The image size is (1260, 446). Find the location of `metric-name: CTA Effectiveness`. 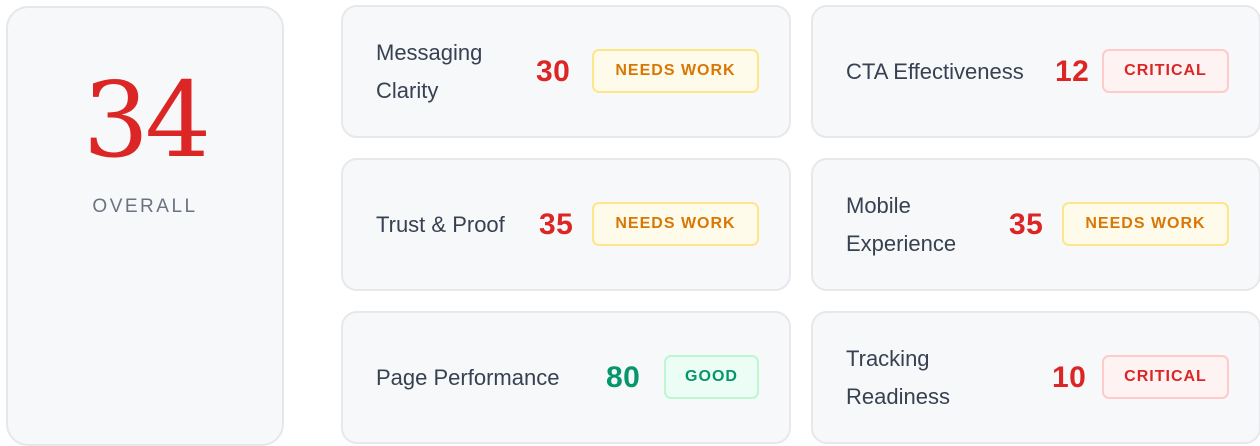

metric-name: CTA Effectiveness is located at coordinates (935, 71).